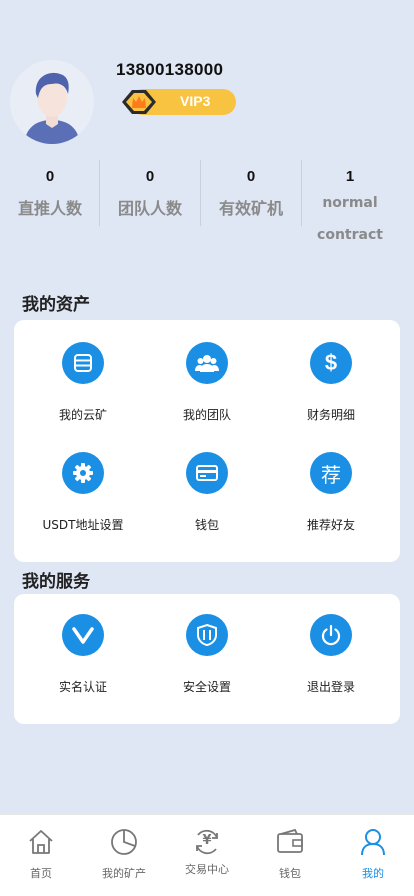  Describe the element at coordinates (83, 473) in the screenshot. I see `gear-icon` at that location.